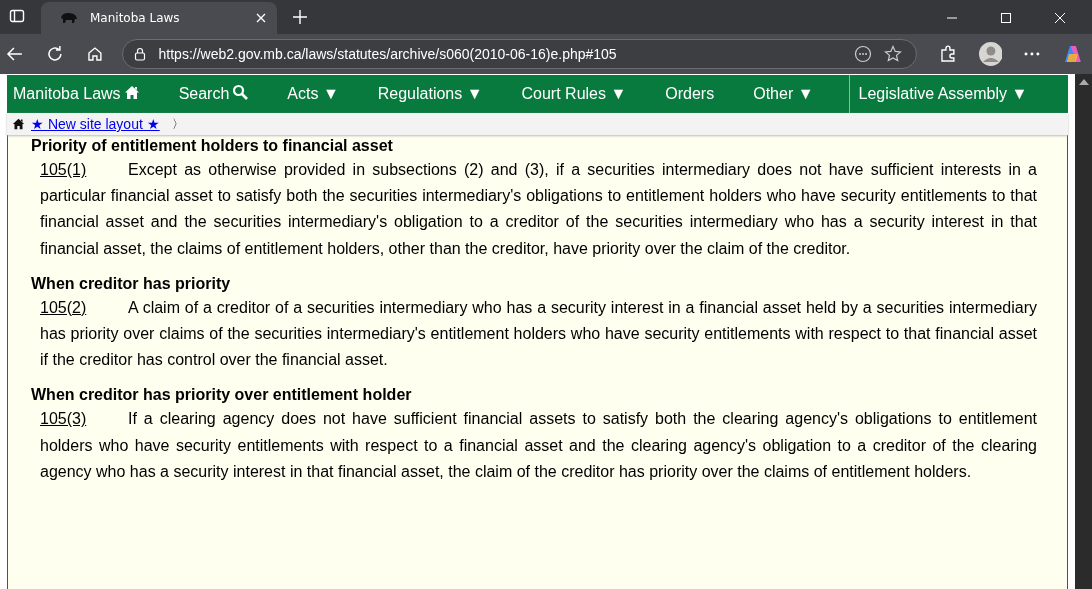 Image resolution: width=1092 pixels, height=589 pixels. Describe the element at coordinates (313, 94) in the screenshot. I see `nav-link: Acts ▼` at that location.